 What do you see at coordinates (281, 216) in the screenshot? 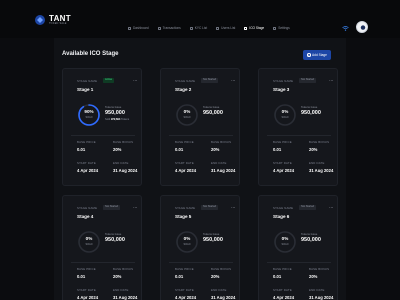
I see `stage-name: Stage 6` at bounding box center [281, 216].